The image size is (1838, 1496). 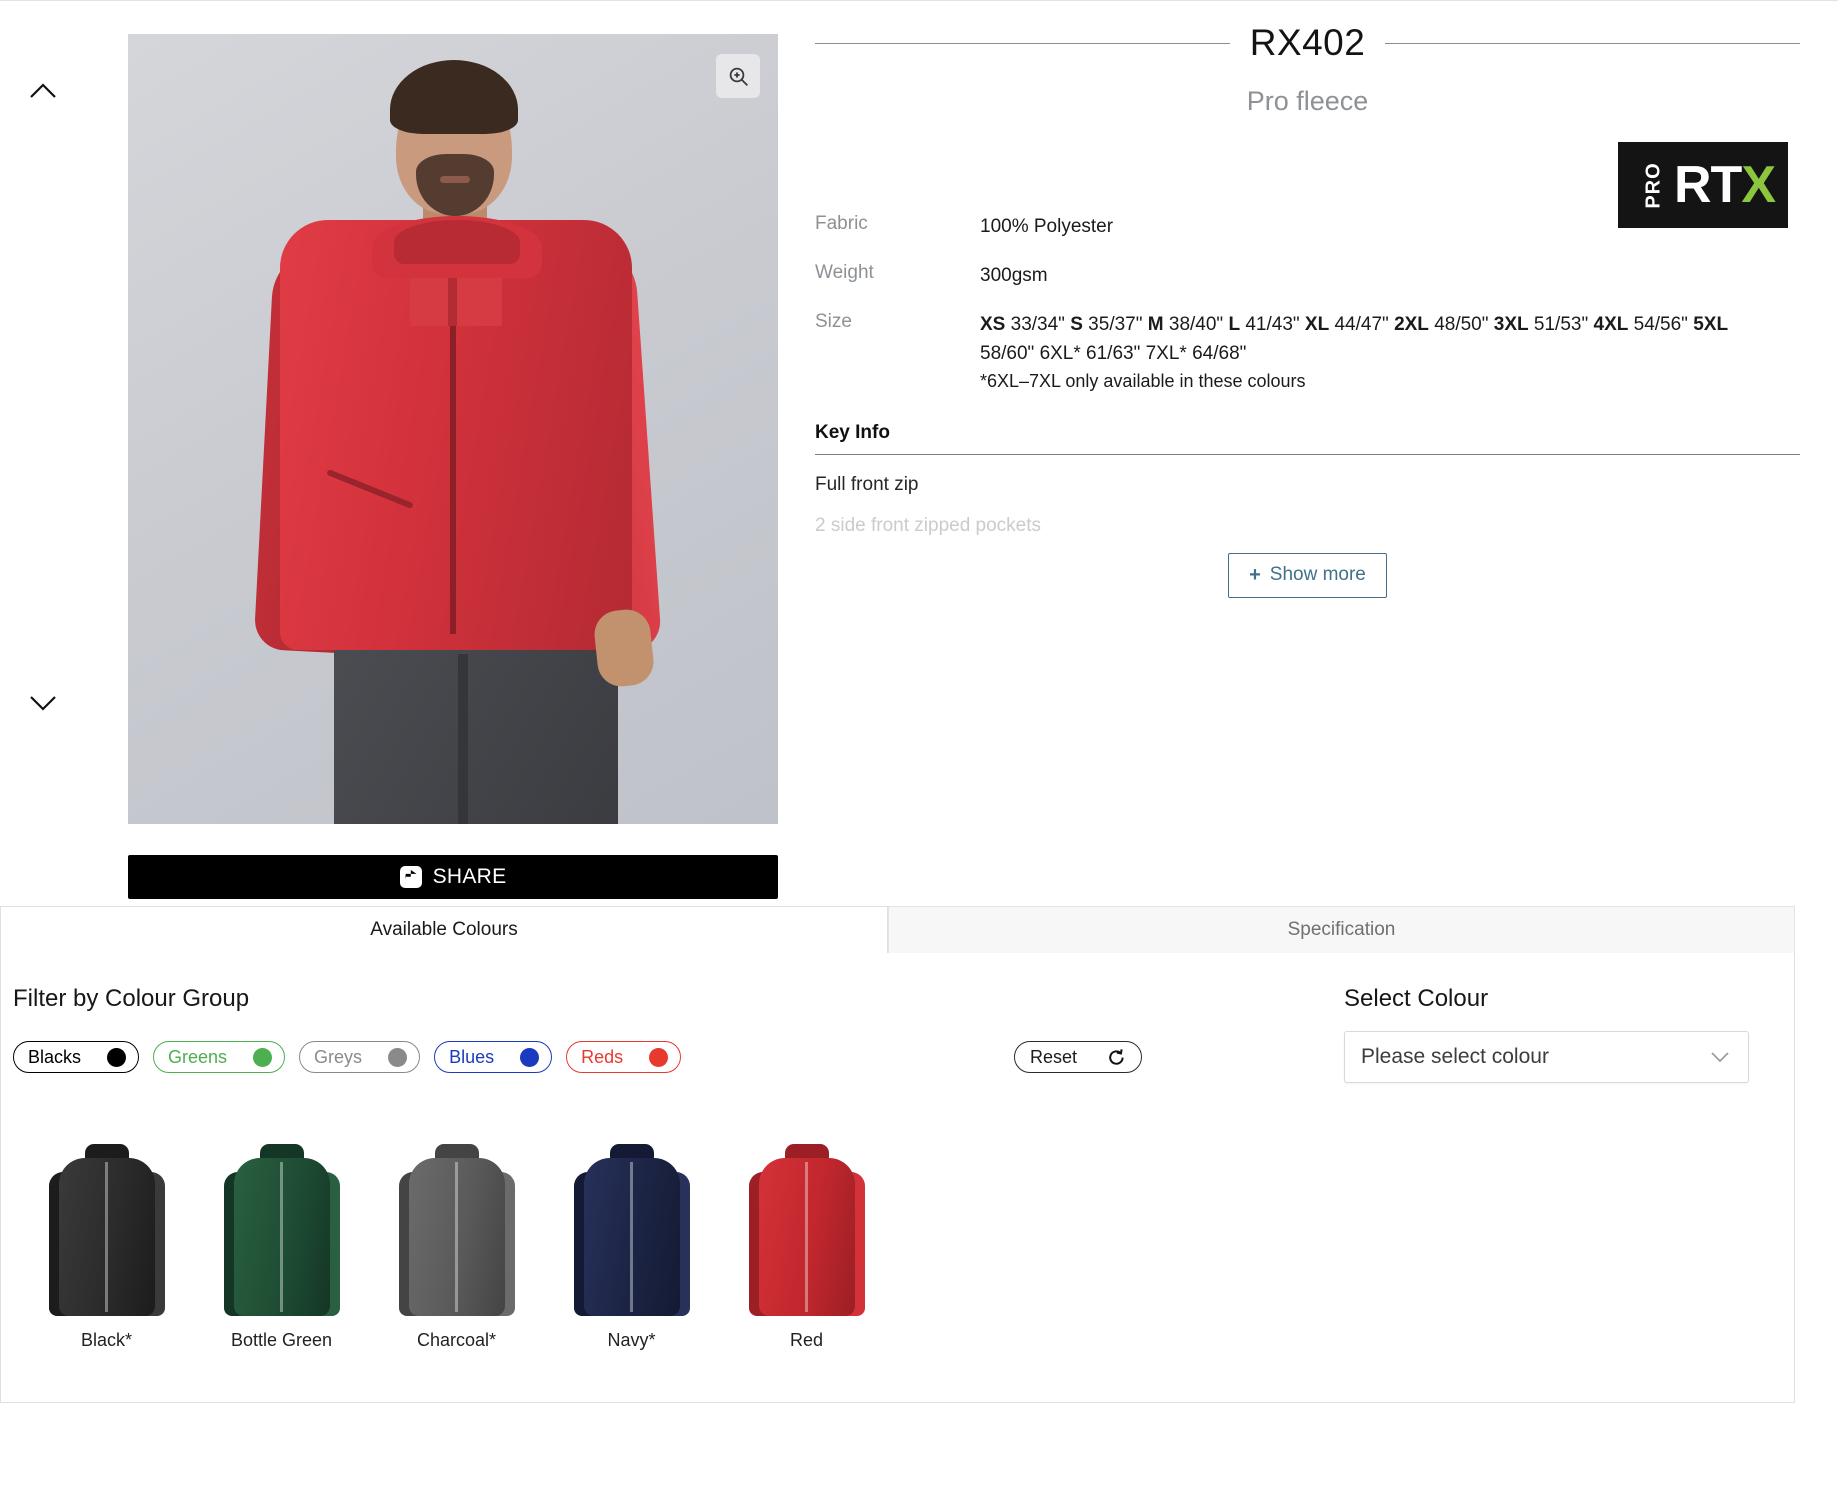 I want to click on filter-heading: Filter by Colour Group, so click(x=131, y=998).